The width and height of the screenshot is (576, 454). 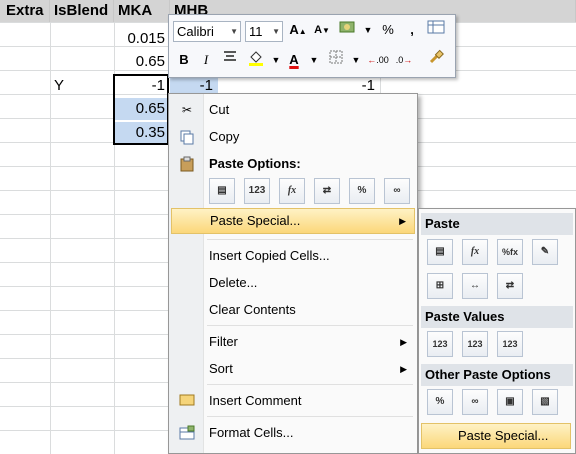 I want to click on accounting-format-button, so click(x=348, y=30).